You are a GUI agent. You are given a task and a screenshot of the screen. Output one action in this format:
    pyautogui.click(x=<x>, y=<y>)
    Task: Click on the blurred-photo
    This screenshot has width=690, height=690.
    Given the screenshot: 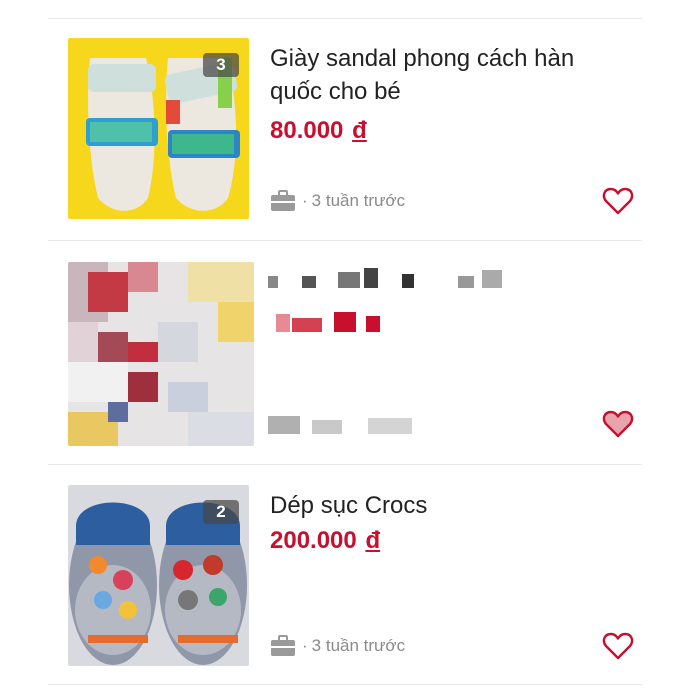 What is the action you would take?
    pyautogui.click(x=161, y=354)
    